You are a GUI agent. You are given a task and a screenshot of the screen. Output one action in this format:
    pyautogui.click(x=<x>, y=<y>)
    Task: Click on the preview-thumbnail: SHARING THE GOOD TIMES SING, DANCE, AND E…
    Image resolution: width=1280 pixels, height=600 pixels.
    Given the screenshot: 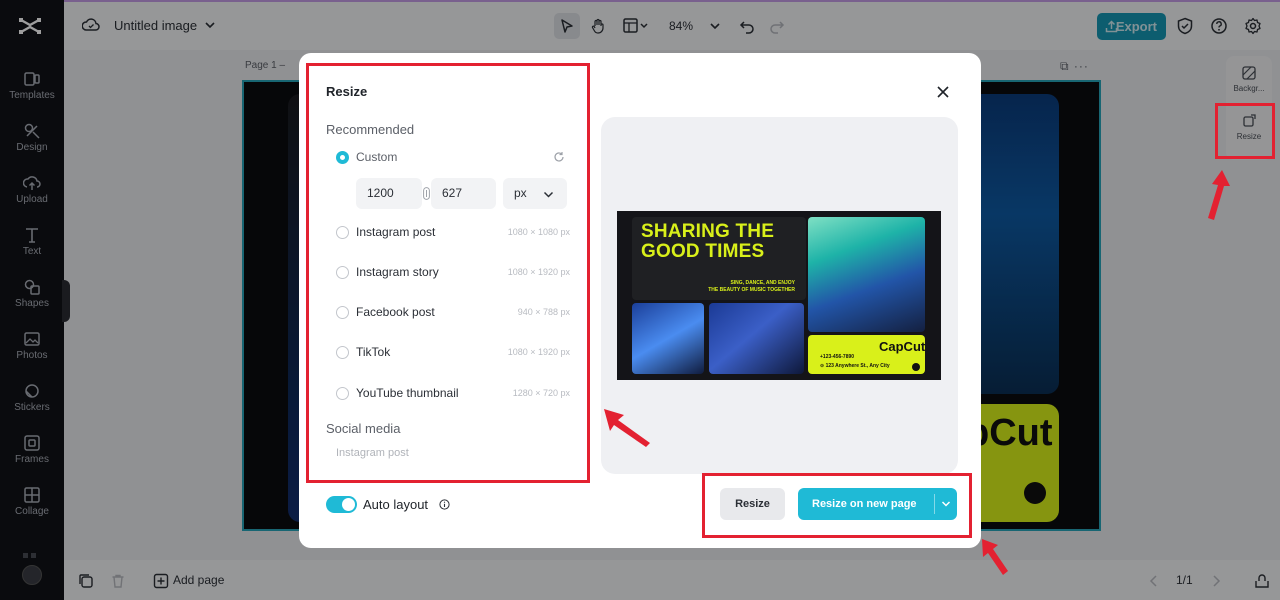 What is the action you would take?
    pyautogui.click(x=779, y=295)
    